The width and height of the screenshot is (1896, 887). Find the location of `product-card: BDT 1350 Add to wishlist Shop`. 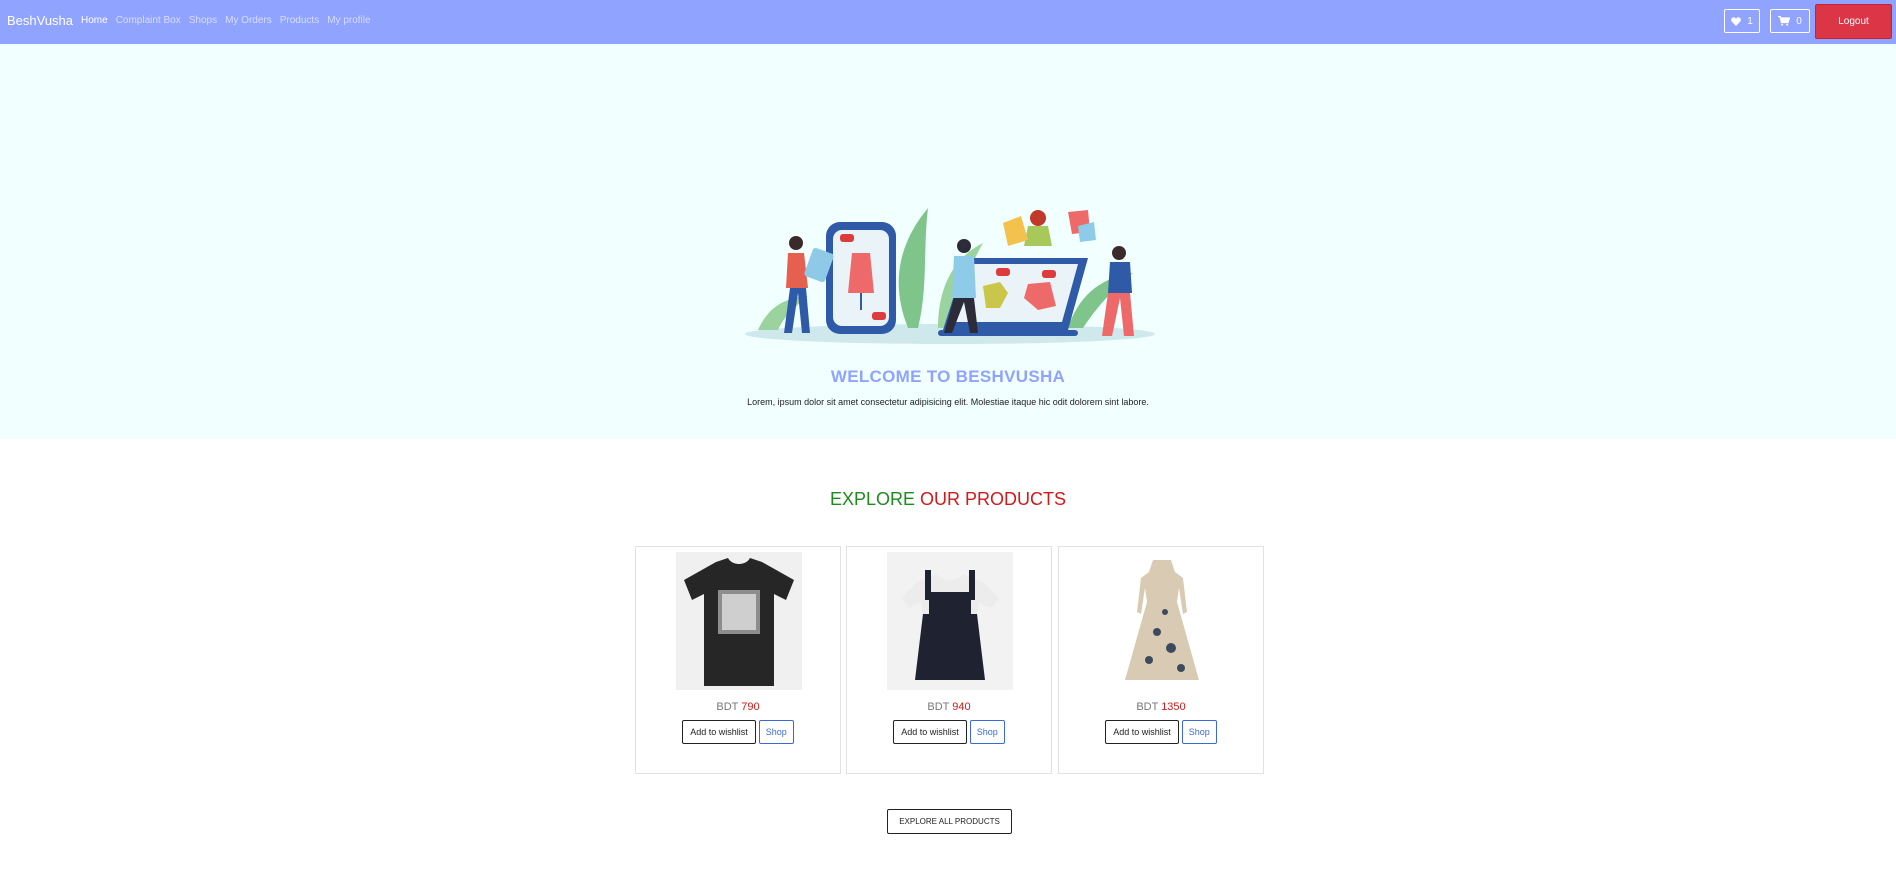

product-card: BDT 1350 Add to wishlist Shop is located at coordinates (1161, 660).